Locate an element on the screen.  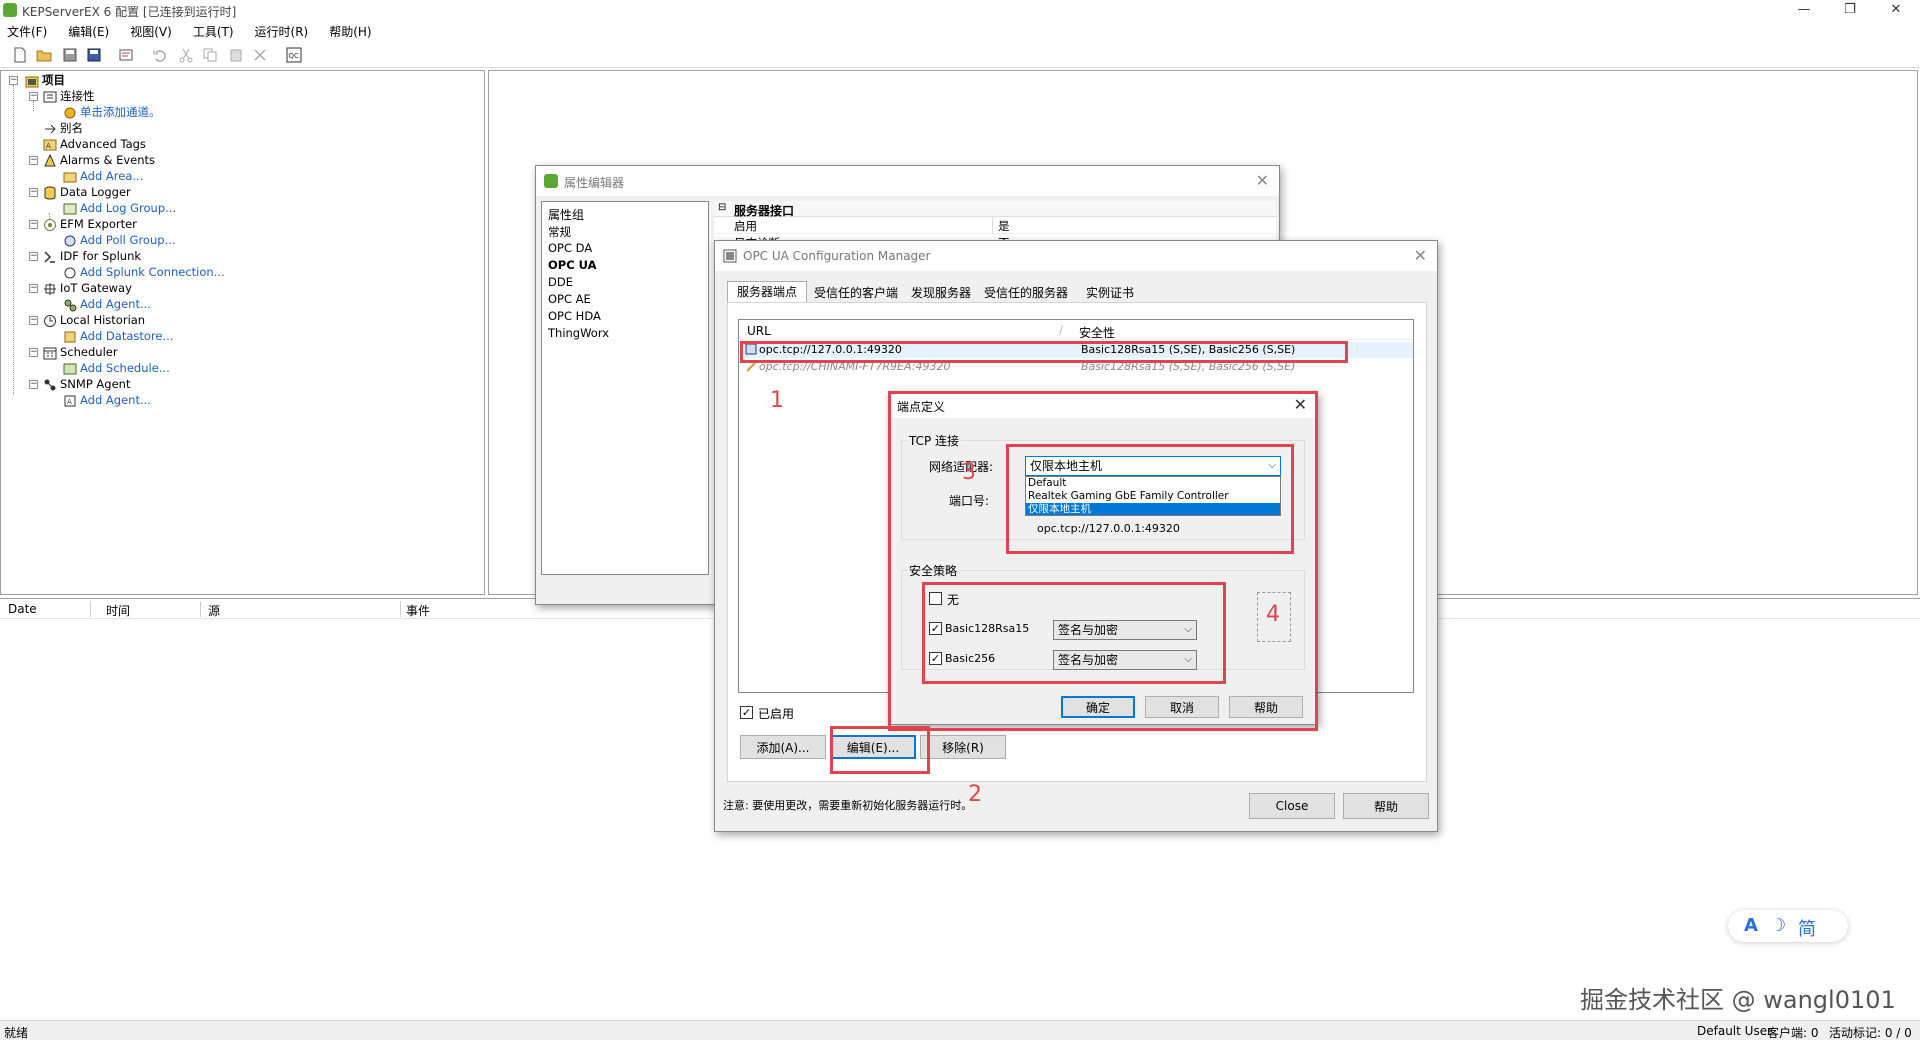
policy-basic128-mode: 签名与加密 ⌵ is located at coordinates (1125, 630).